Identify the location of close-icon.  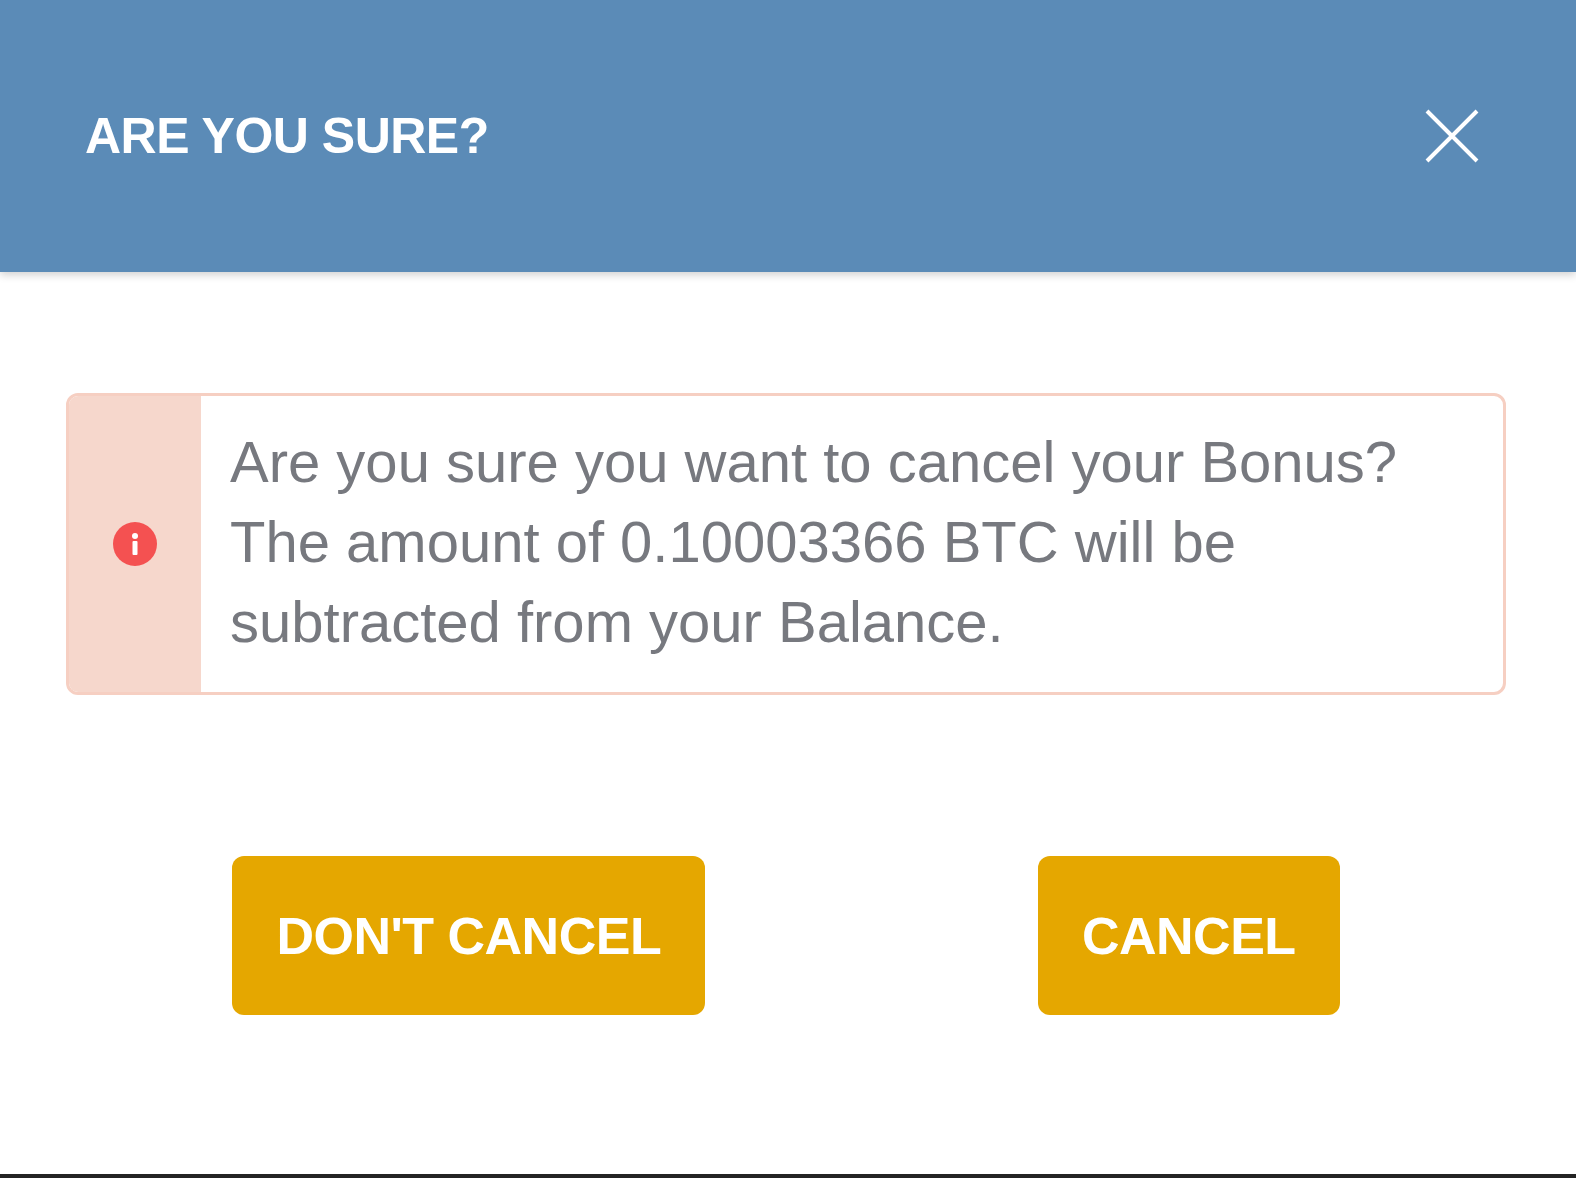
(1452, 136).